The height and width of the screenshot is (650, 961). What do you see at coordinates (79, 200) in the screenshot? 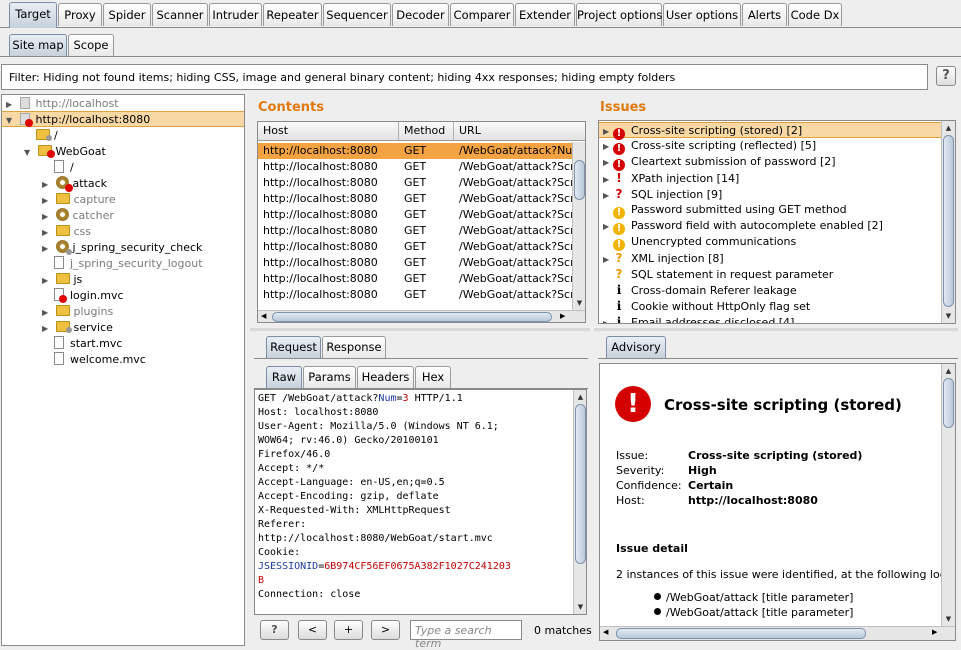
I see `tree-node: ▶ capture` at bounding box center [79, 200].